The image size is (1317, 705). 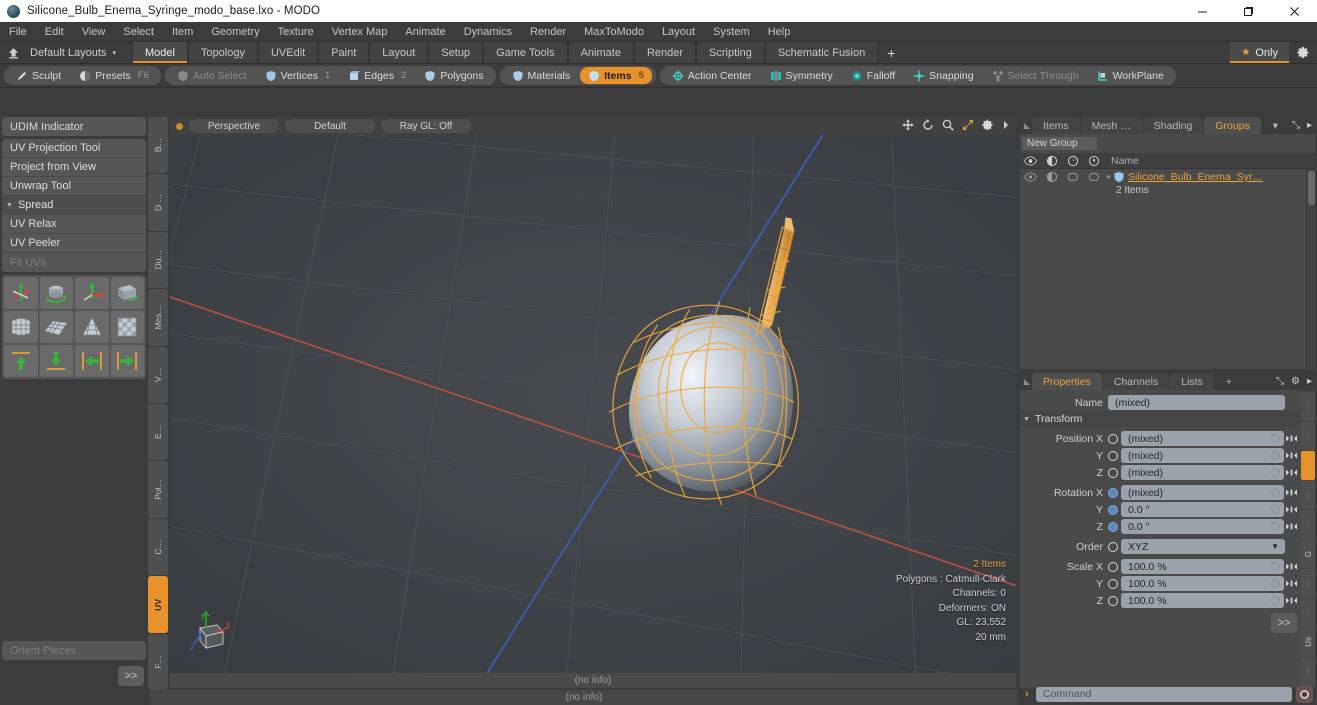 What do you see at coordinates (1291, 438) in the screenshot?
I see `position-x-stepper` at bounding box center [1291, 438].